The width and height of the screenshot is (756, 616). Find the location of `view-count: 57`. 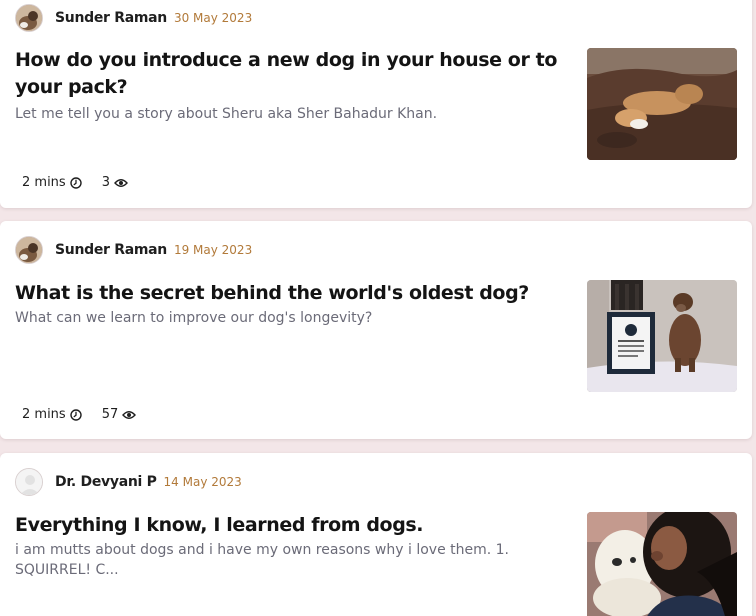

view-count: 57 is located at coordinates (119, 414).